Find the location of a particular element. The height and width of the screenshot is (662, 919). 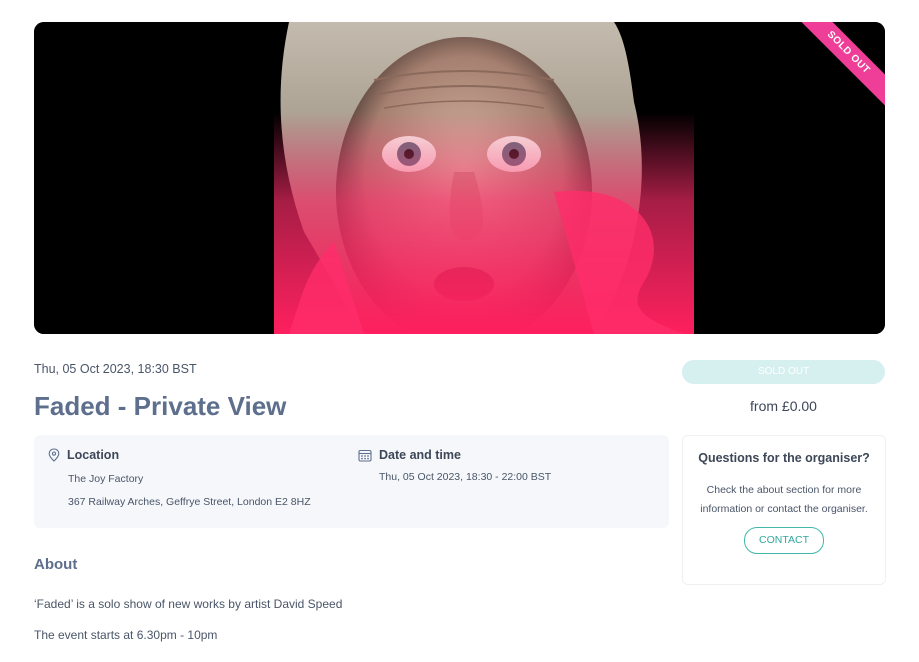

event-date: Thu, 05 Oct 2023, 18:30 BST is located at coordinates (115, 369).